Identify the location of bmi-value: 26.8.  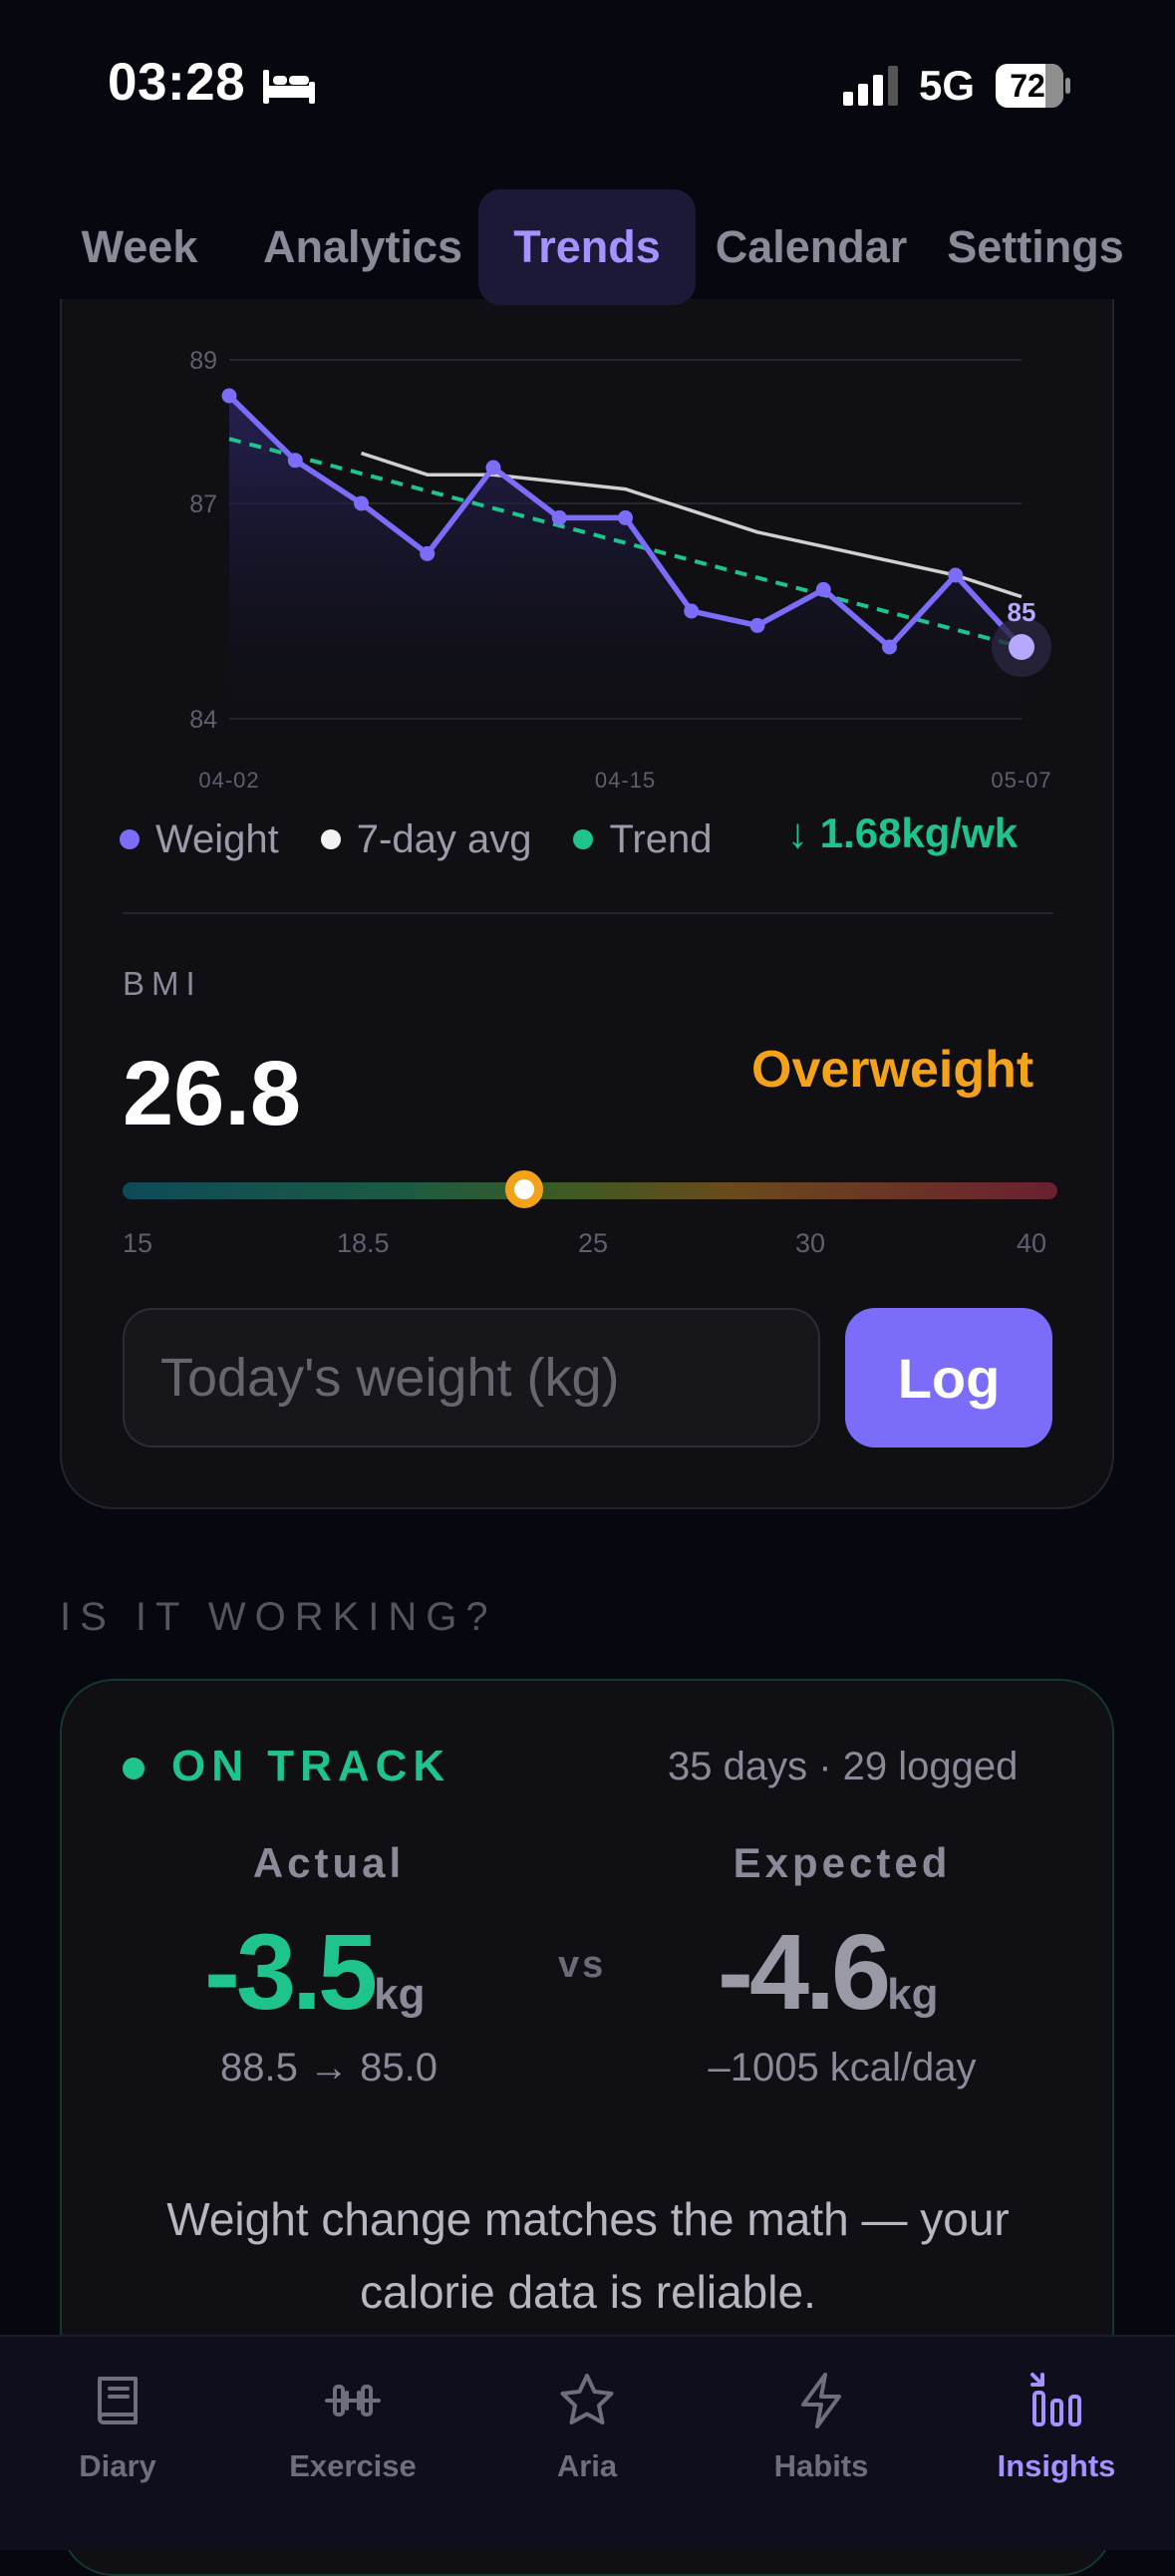
(212, 1093).